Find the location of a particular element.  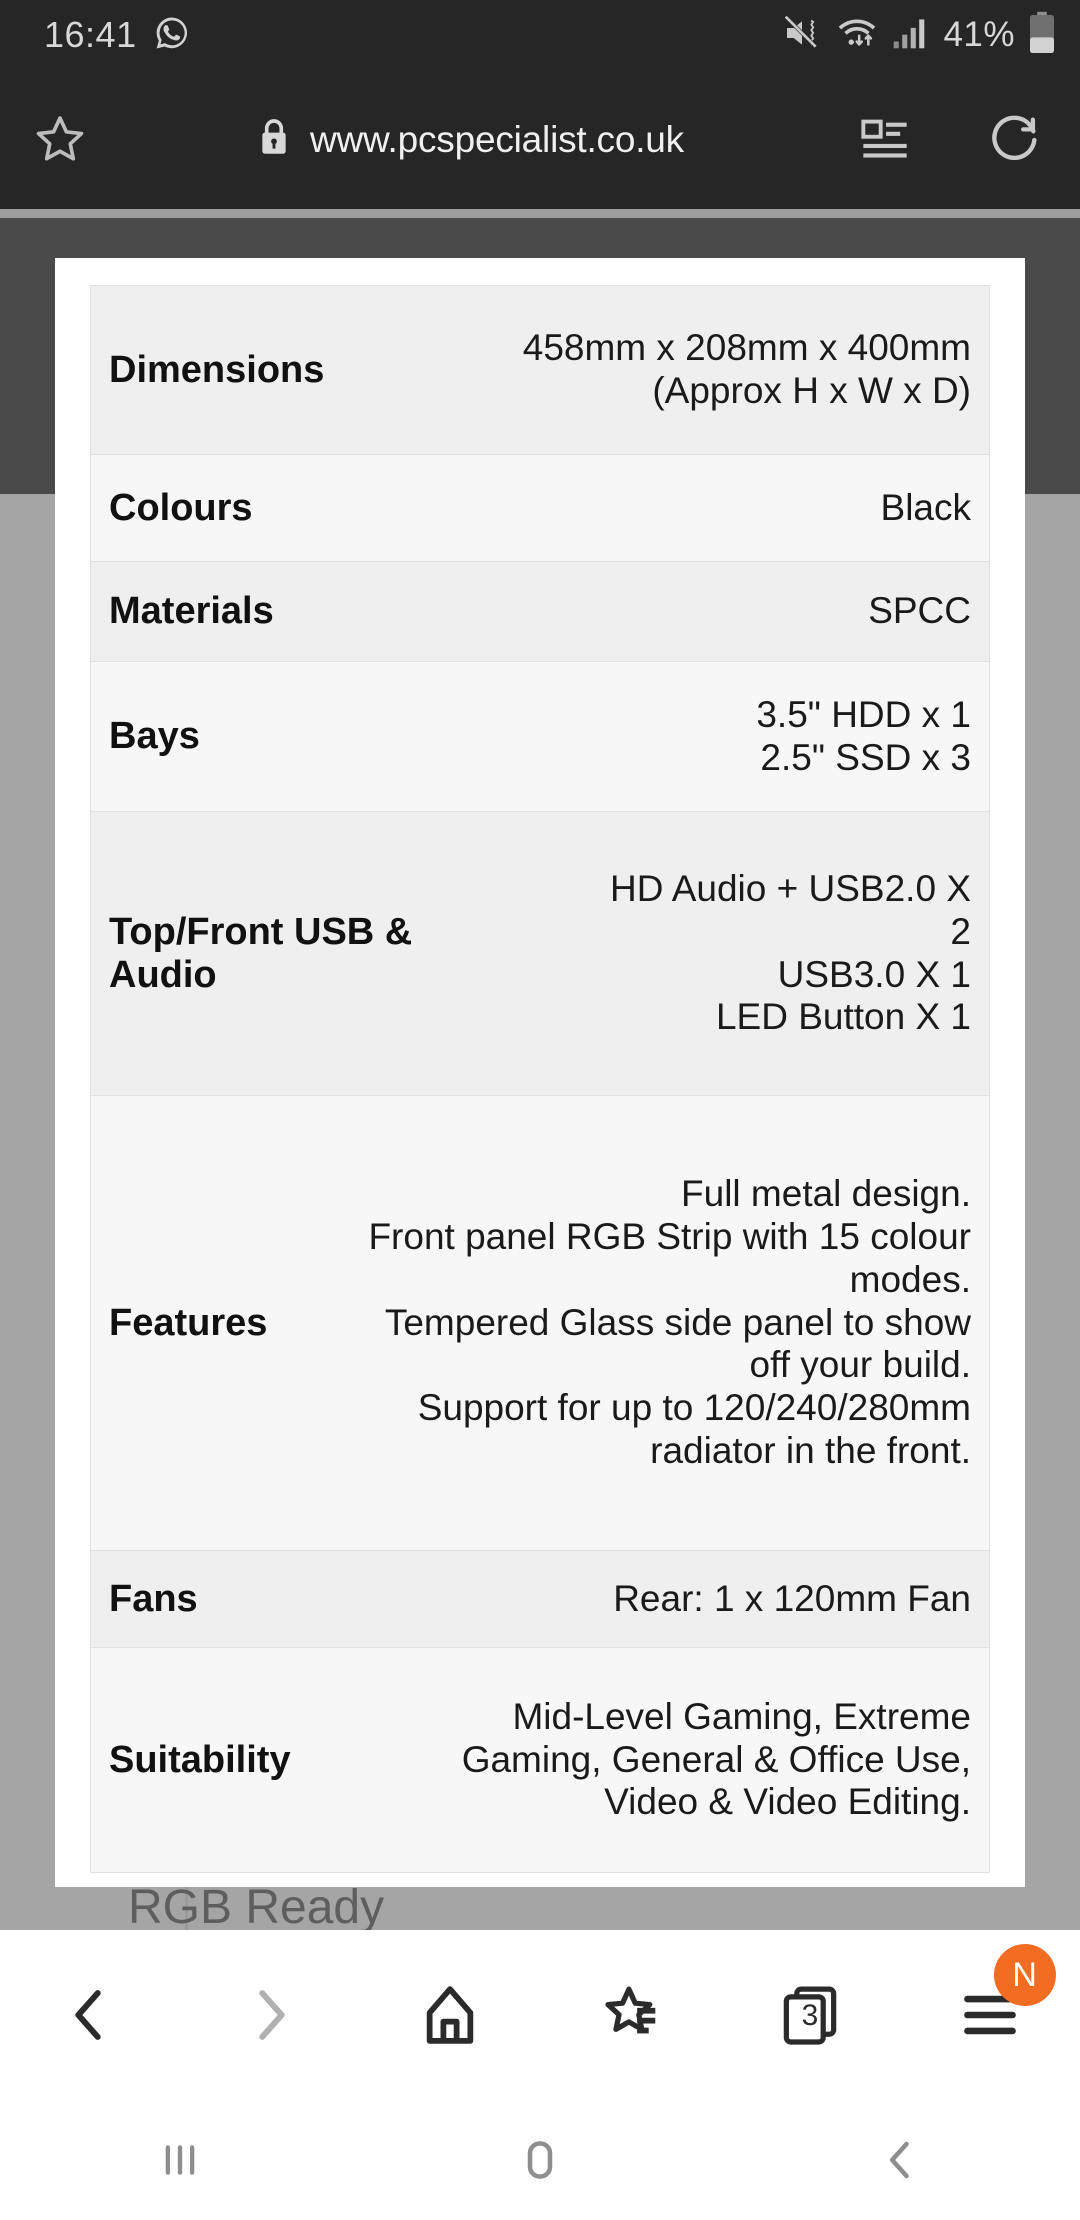

spec-label: Fans is located at coordinates (153, 1598).